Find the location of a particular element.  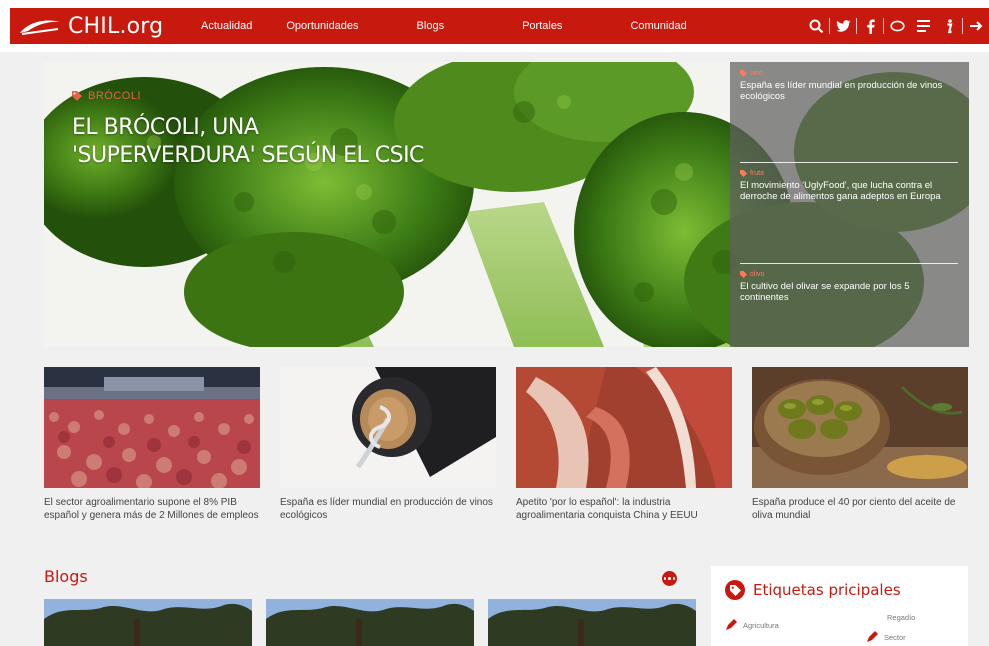

nav-link-comunidad: Comunidad is located at coordinates (658, 26).